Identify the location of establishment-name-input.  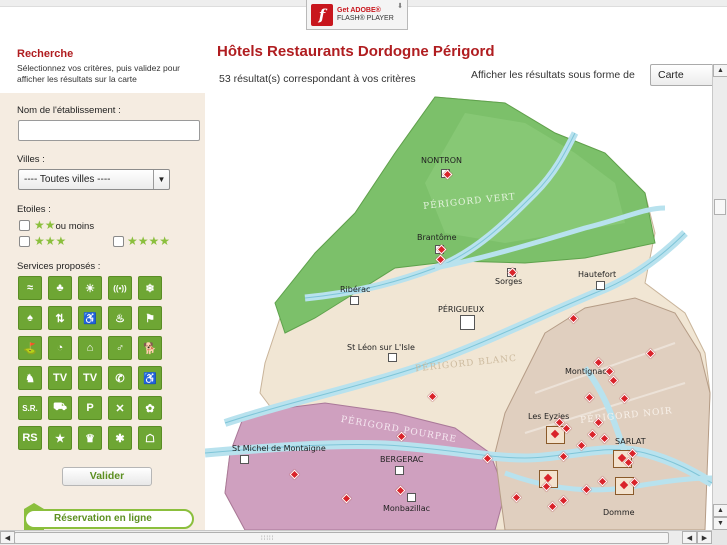
(109, 130).